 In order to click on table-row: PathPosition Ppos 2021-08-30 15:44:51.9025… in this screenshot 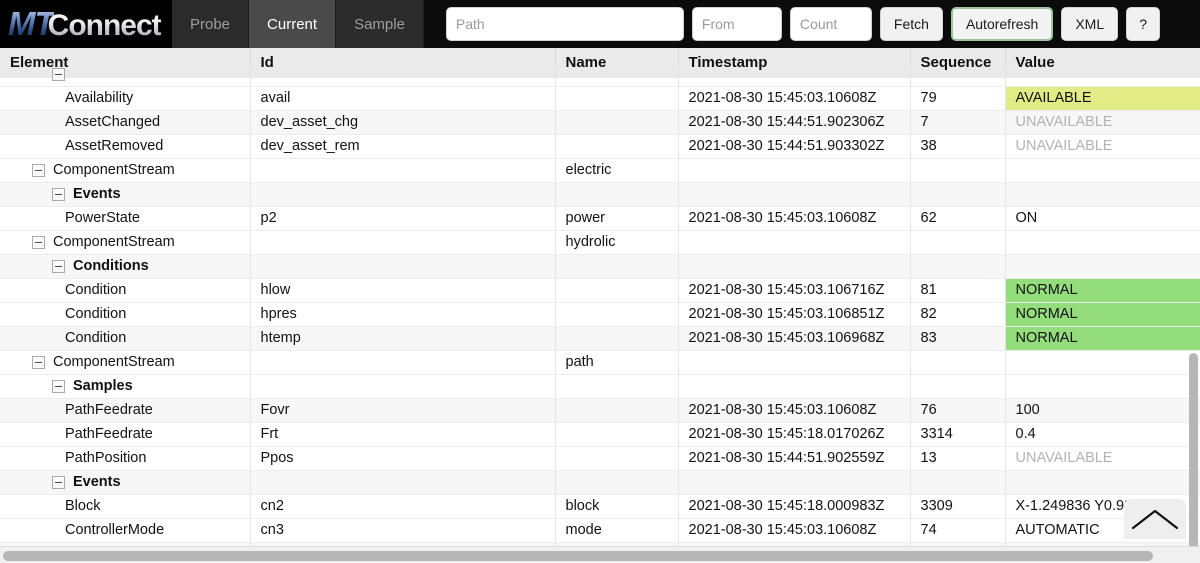, I will do `click(600, 458)`.